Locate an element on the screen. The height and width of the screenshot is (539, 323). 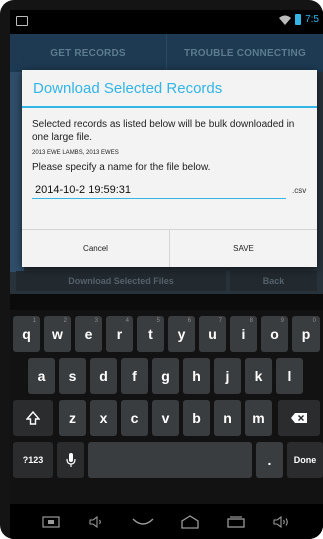
back-button: Back is located at coordinates (273, 280).